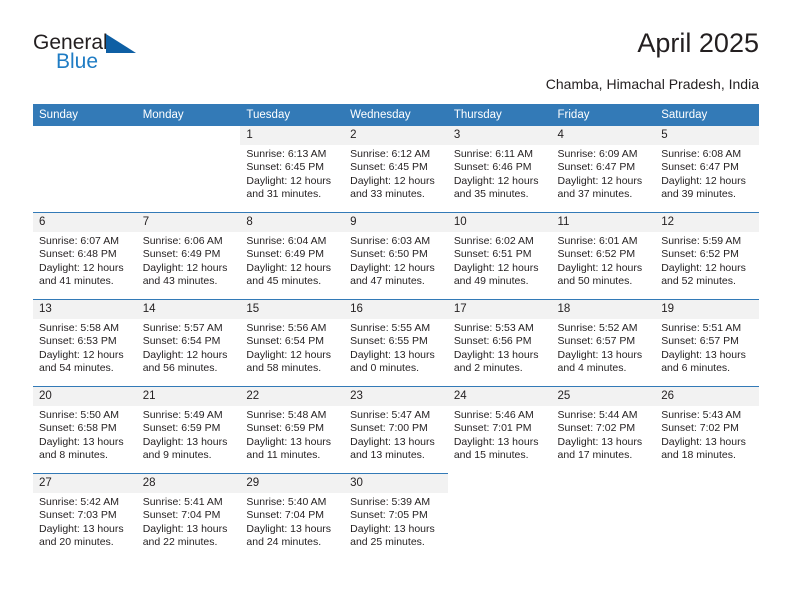 This screenshot has height=612, width=792. What do you see at coordinates (493, 415) in the screenshot?
I see `sunrise-text: Sunrise: 5:46 AM` at bounding box center [493, 415].